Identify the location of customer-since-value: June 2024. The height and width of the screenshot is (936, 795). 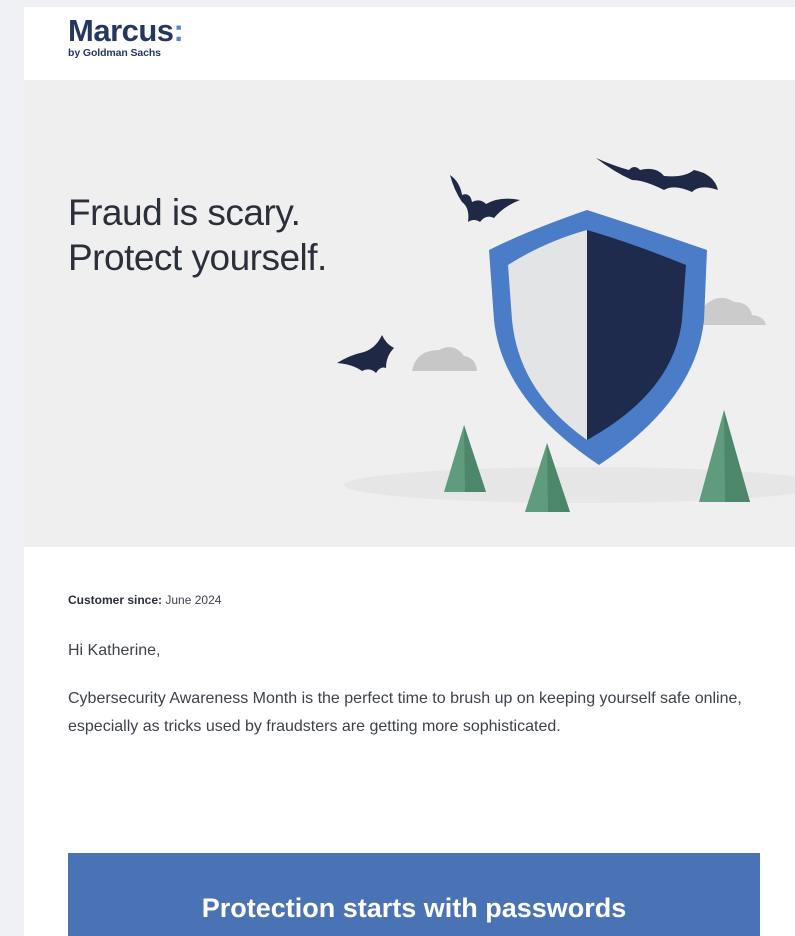
(192, 600).